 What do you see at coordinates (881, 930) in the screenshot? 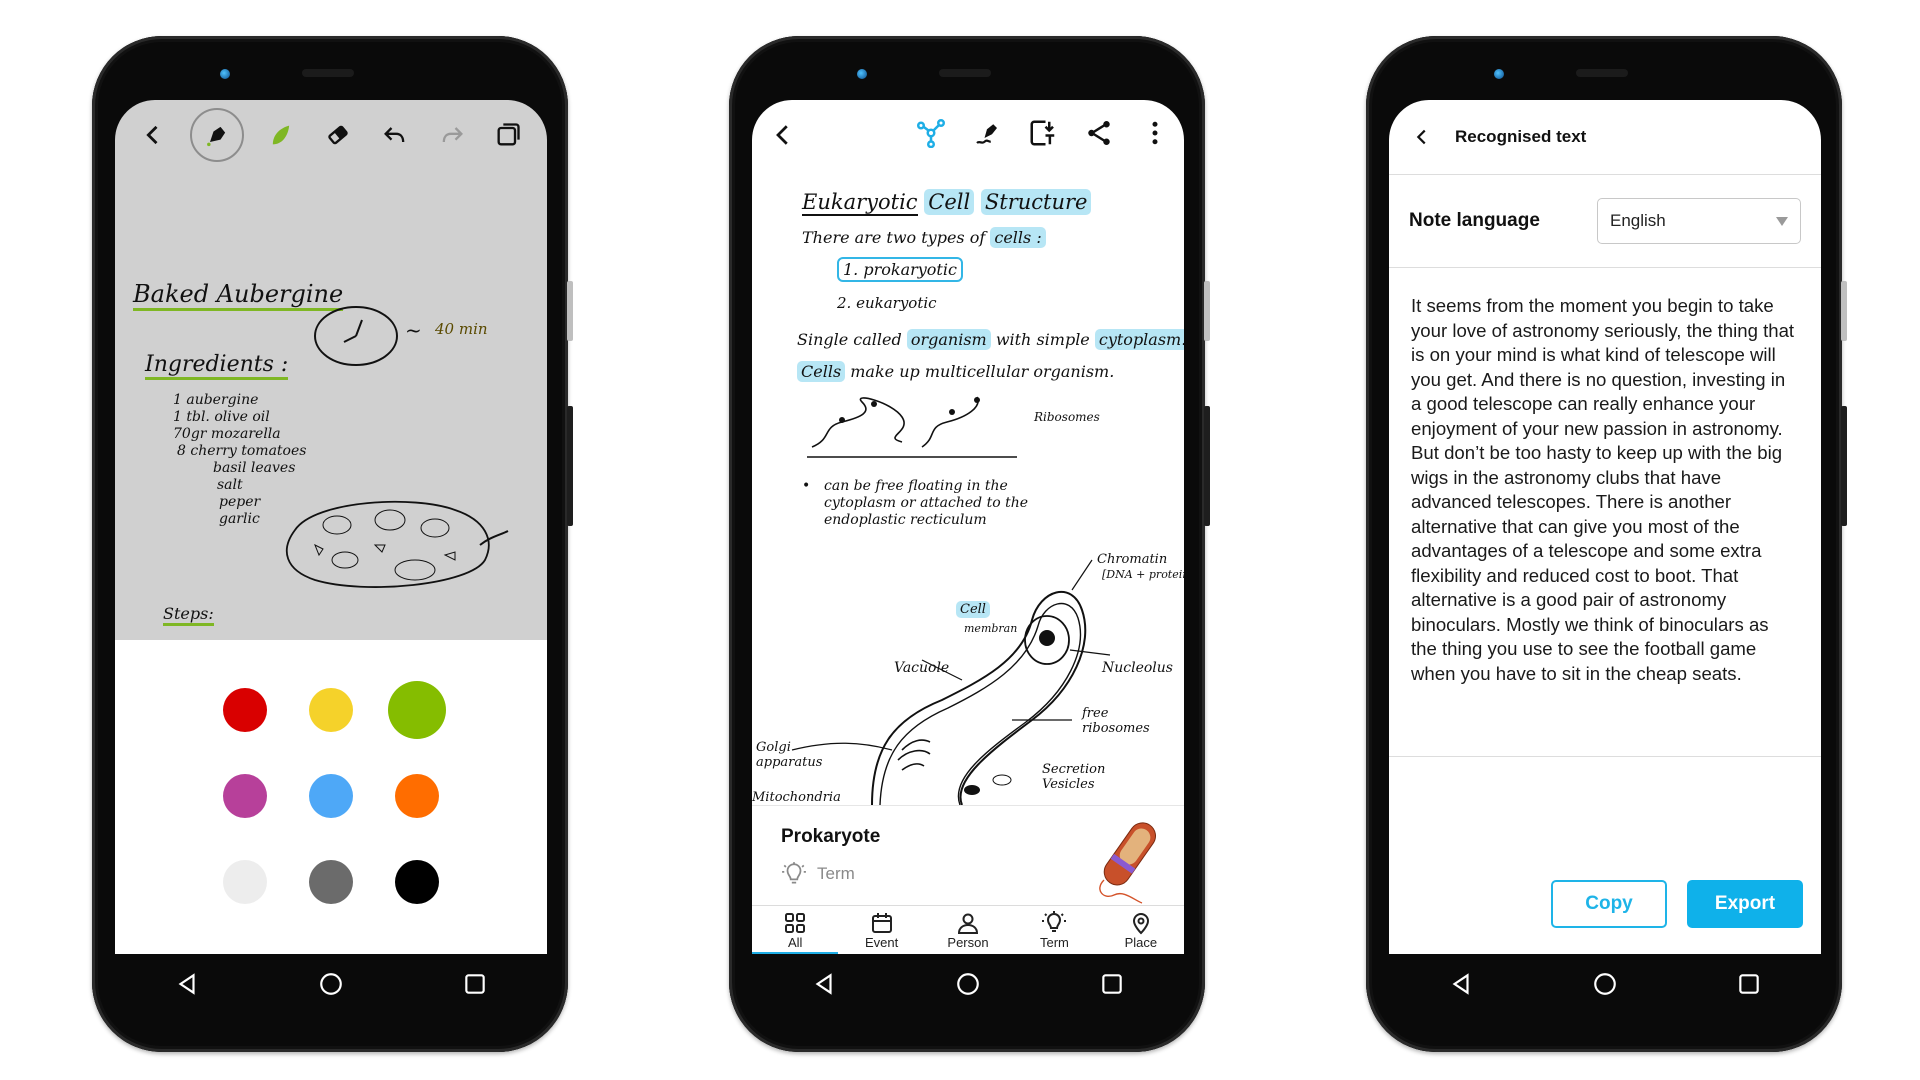
I see `tab-event: Event` at bounding box center [881, 930].